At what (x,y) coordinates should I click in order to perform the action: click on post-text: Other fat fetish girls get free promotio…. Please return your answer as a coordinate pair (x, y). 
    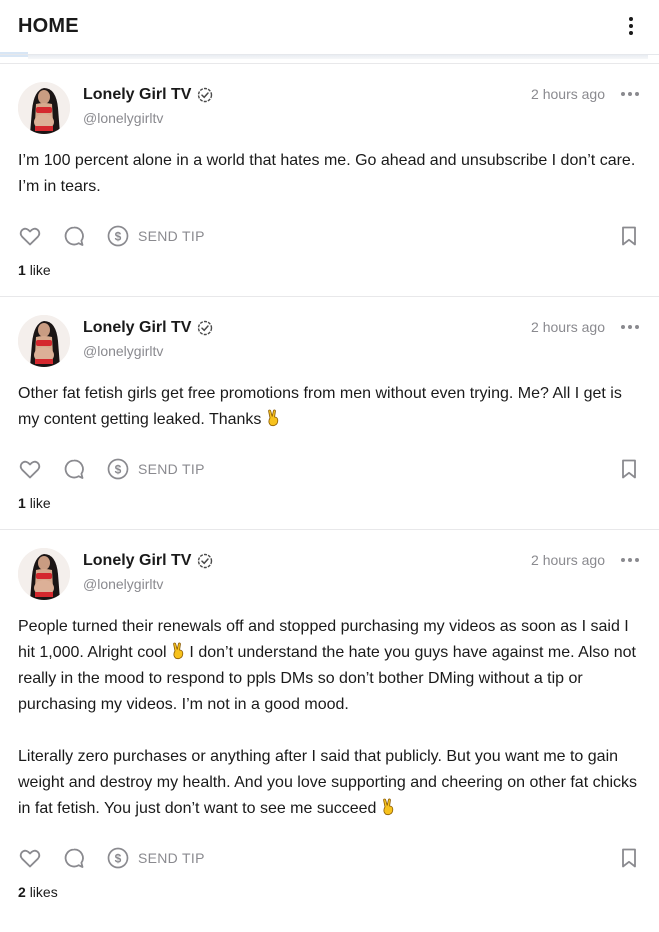
    Looking at the image, I should click on (320, 406).